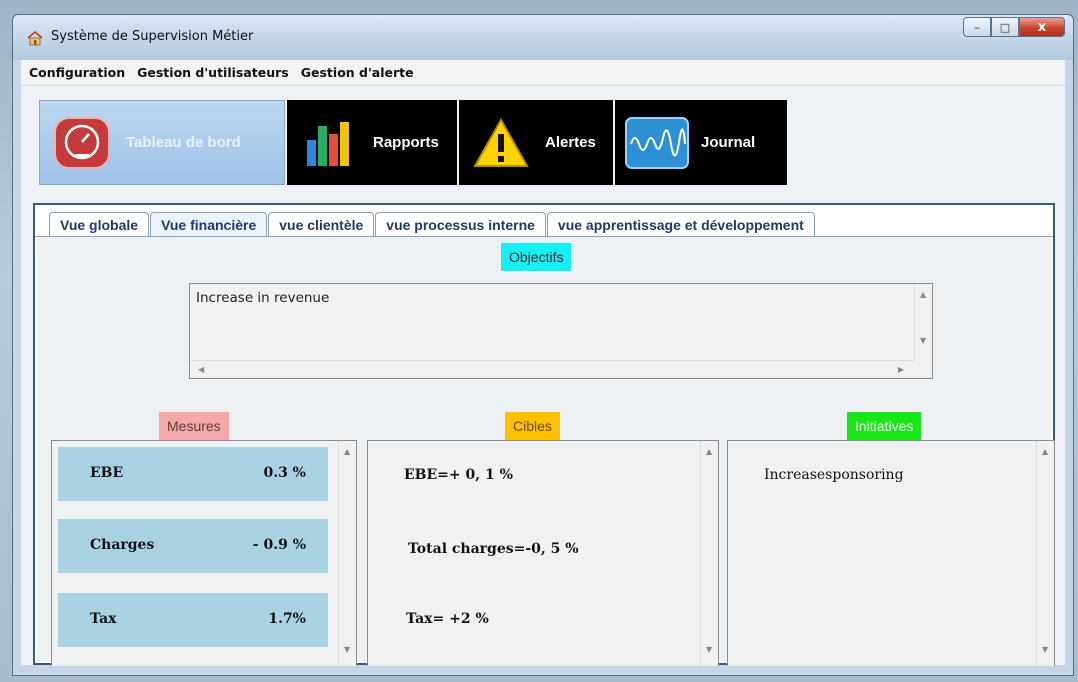 The image size is (1078, 682). Describe the element at coordinates (183, 142) in the screenshot. I see `tab-label: Tableau de bord` at that location.